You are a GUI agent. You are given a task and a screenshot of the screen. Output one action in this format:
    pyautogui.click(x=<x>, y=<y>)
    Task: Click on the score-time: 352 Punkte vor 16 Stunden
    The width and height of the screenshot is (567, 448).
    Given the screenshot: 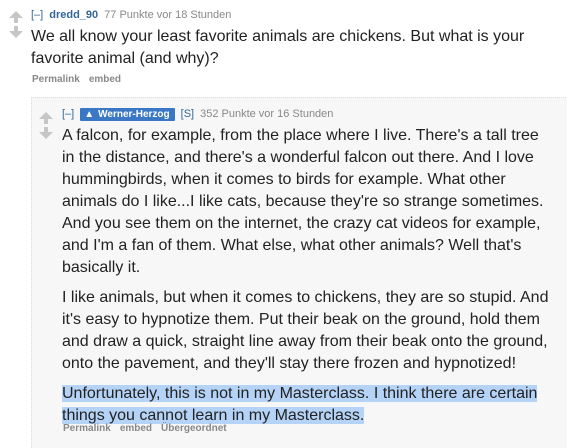 What is the action you would take?
    pyautogui.click(x=267, y=114)
    